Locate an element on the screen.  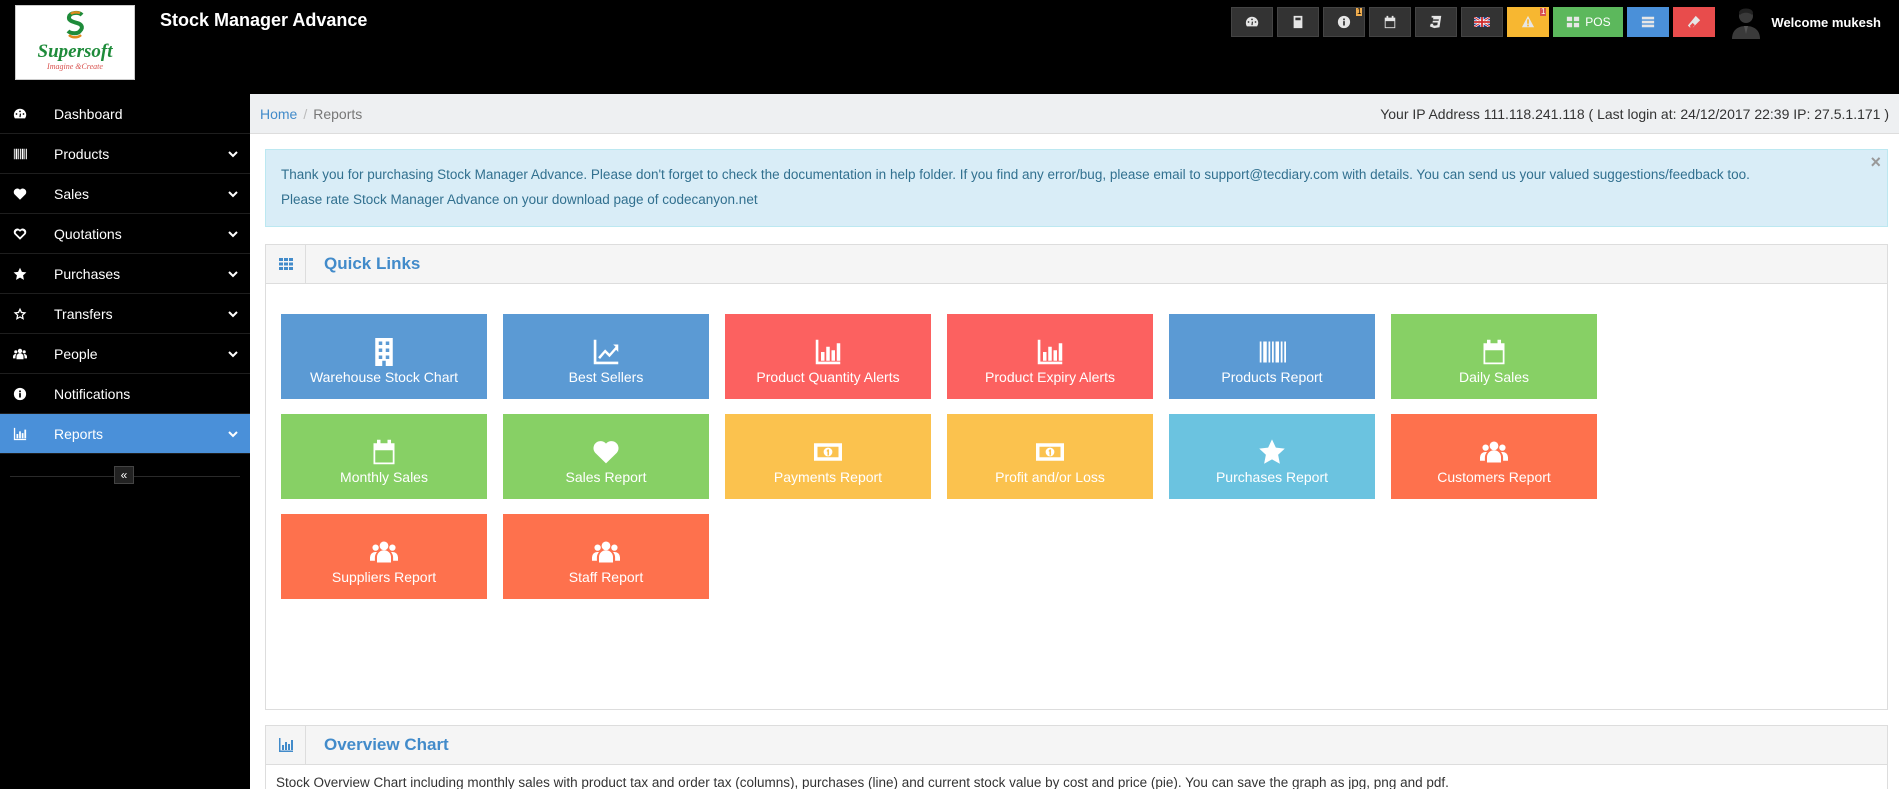
sidebar-item-notifications: Notifications is located at coordinates (125, 394).